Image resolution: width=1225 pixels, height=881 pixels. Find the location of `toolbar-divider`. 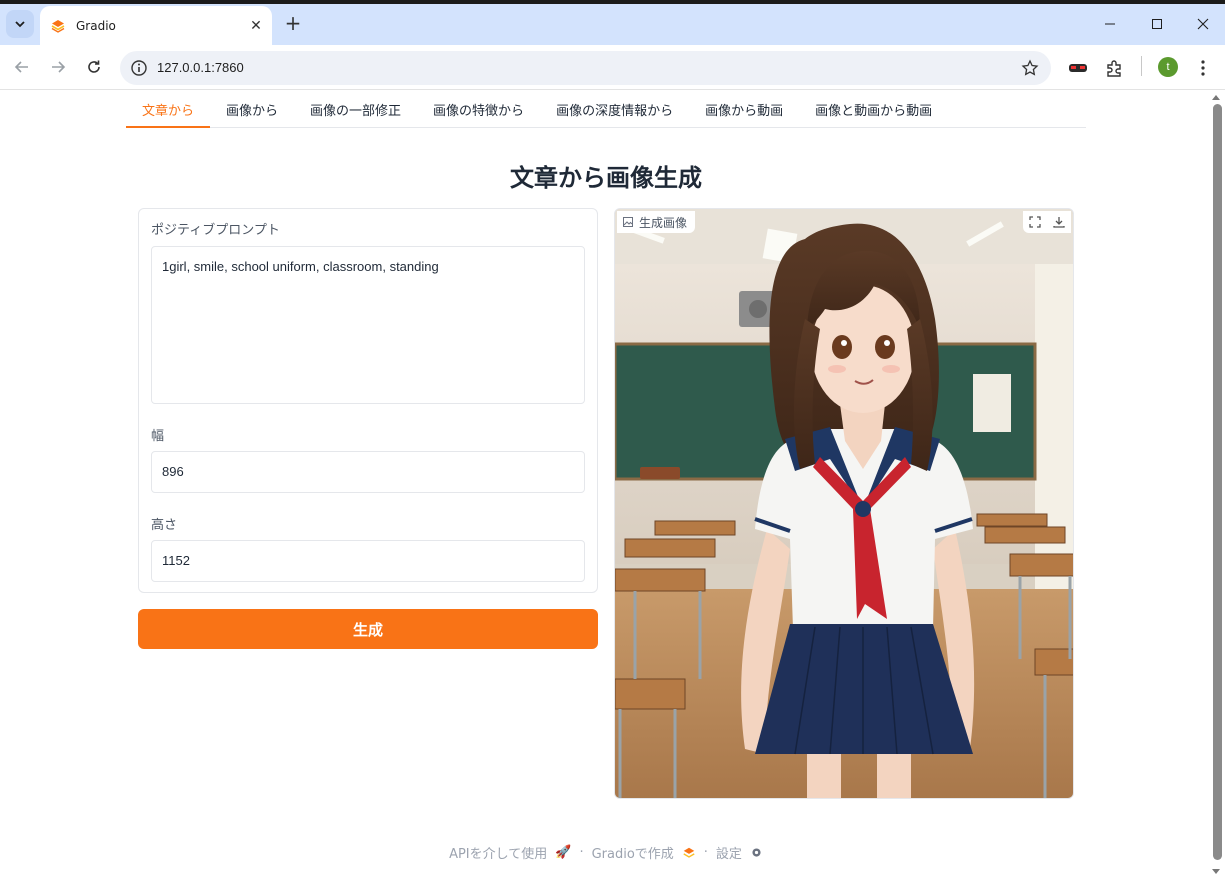

toolbar-divider is located at coordinates (1141, 66).